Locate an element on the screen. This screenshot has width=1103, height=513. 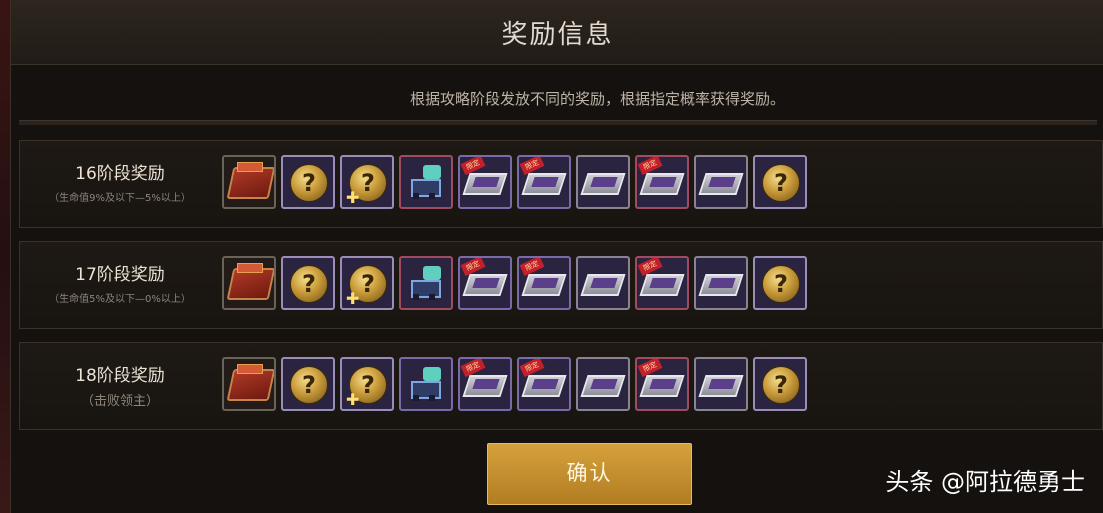
scroll-top-edge is located at coordinates (558, 122).